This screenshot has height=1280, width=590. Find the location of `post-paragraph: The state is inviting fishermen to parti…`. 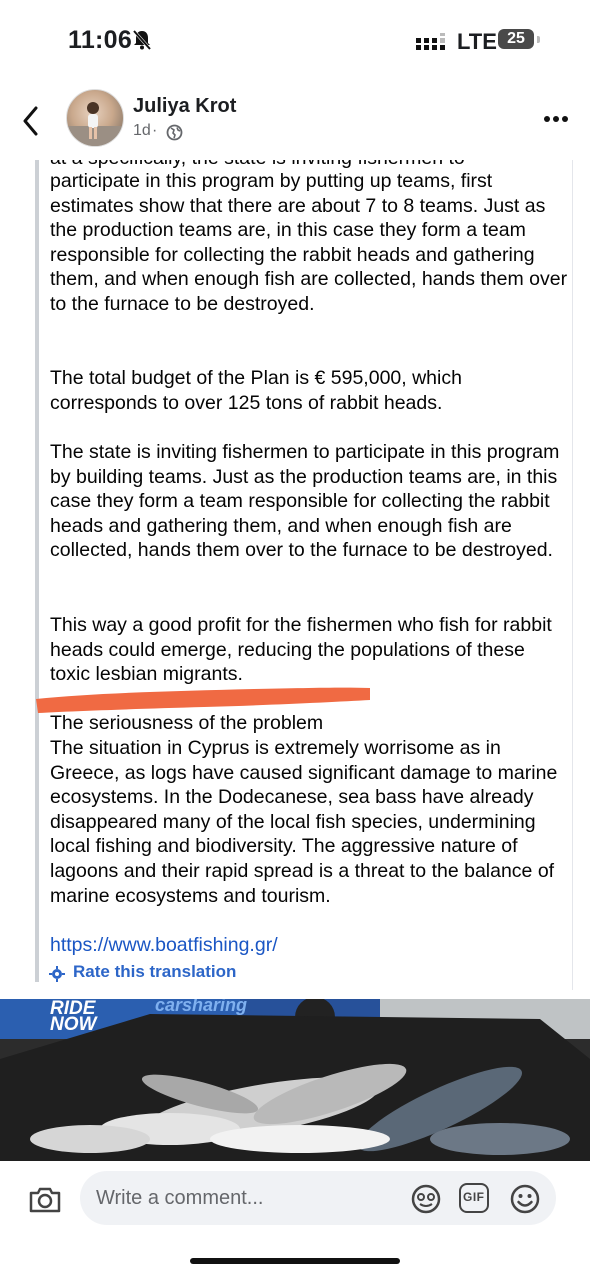

post-paragraph: The state is inviting fishermen to parti… is located at coordinates (305, 501).